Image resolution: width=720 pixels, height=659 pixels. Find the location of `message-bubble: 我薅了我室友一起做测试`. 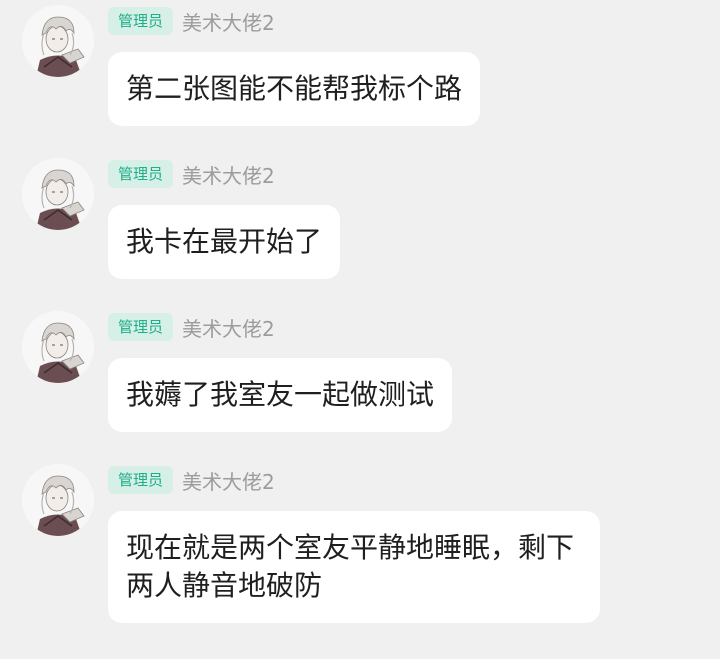

message-bubble: 我薅了我室友一起做测试 is located at coordinates (280, 395).